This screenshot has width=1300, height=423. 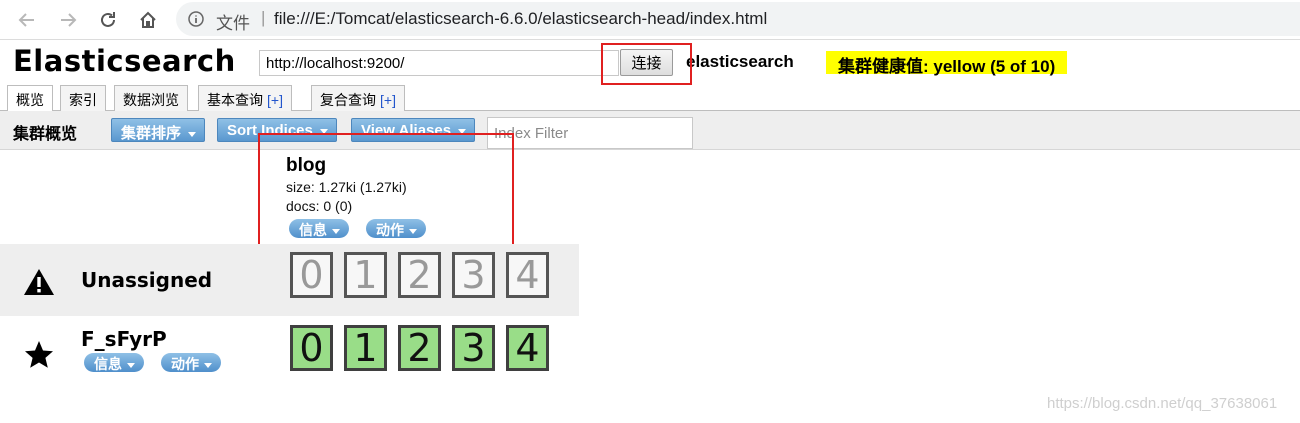 I want to click on index-info-button: 信息, so click(x=319, y=228).